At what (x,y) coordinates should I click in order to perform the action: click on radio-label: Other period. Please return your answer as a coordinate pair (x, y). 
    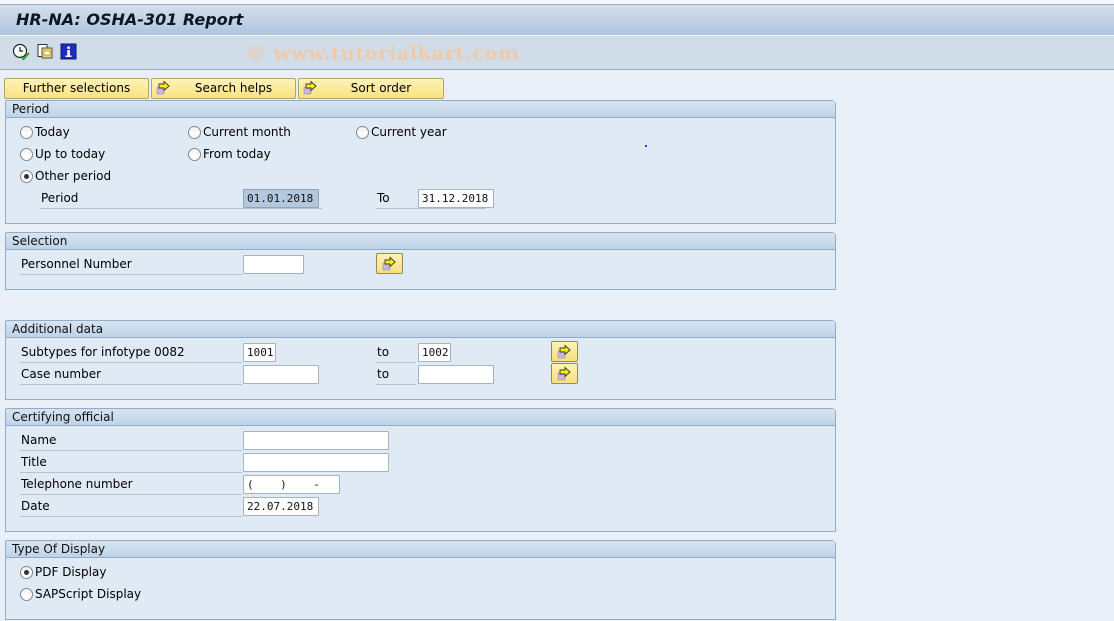
    Looking at the image, I should click on (73, 176).